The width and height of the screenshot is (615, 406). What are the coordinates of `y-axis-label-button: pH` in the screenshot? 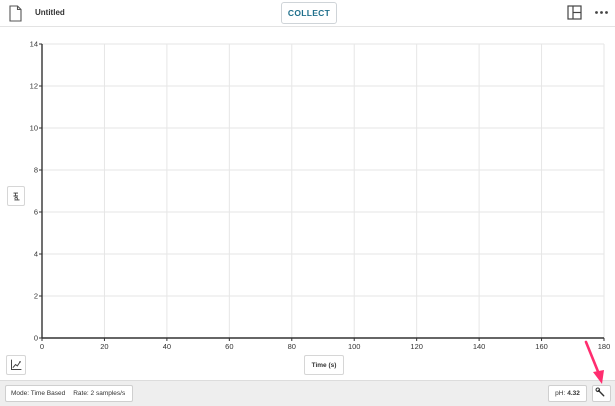 It's located at (16, 196).